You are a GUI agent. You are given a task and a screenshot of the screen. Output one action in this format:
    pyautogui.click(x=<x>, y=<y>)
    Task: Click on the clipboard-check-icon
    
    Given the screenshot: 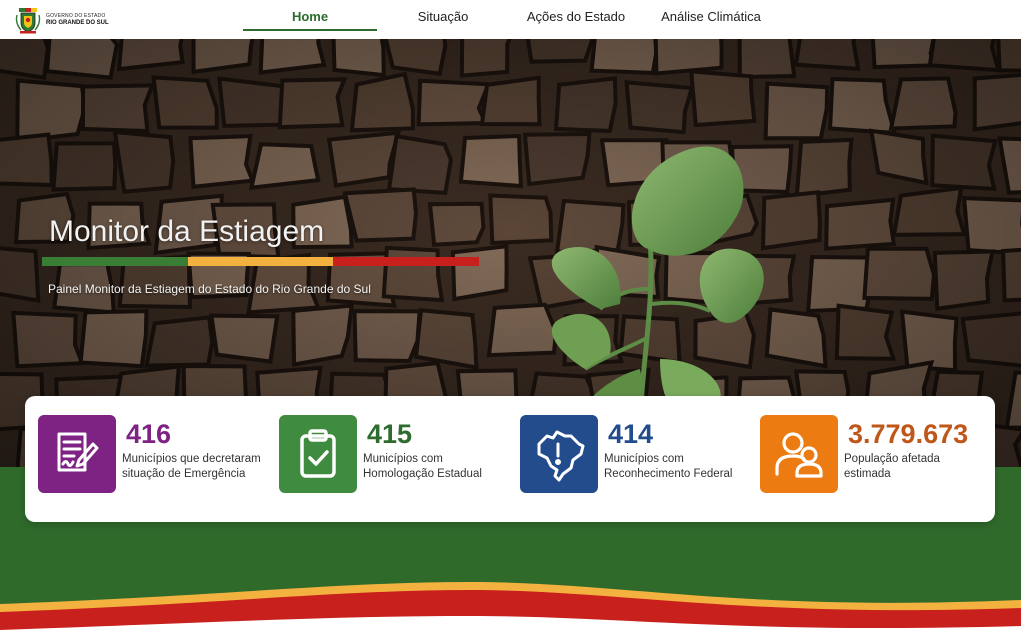 What is the action you would take?
    pyautogui.click(x=318, y=454)
    